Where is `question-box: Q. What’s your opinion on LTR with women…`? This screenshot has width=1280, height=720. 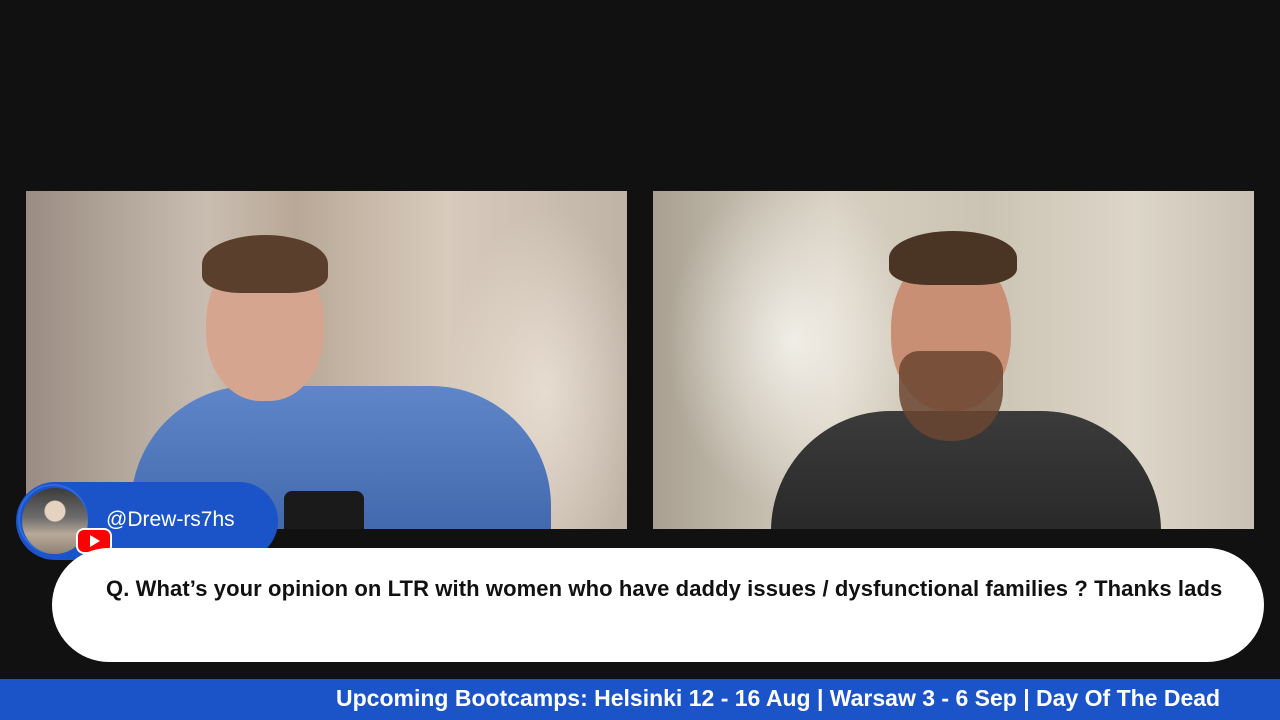 question-box: Q. What’s your opinion on LTR with women… is located at coordinates (658, 605).